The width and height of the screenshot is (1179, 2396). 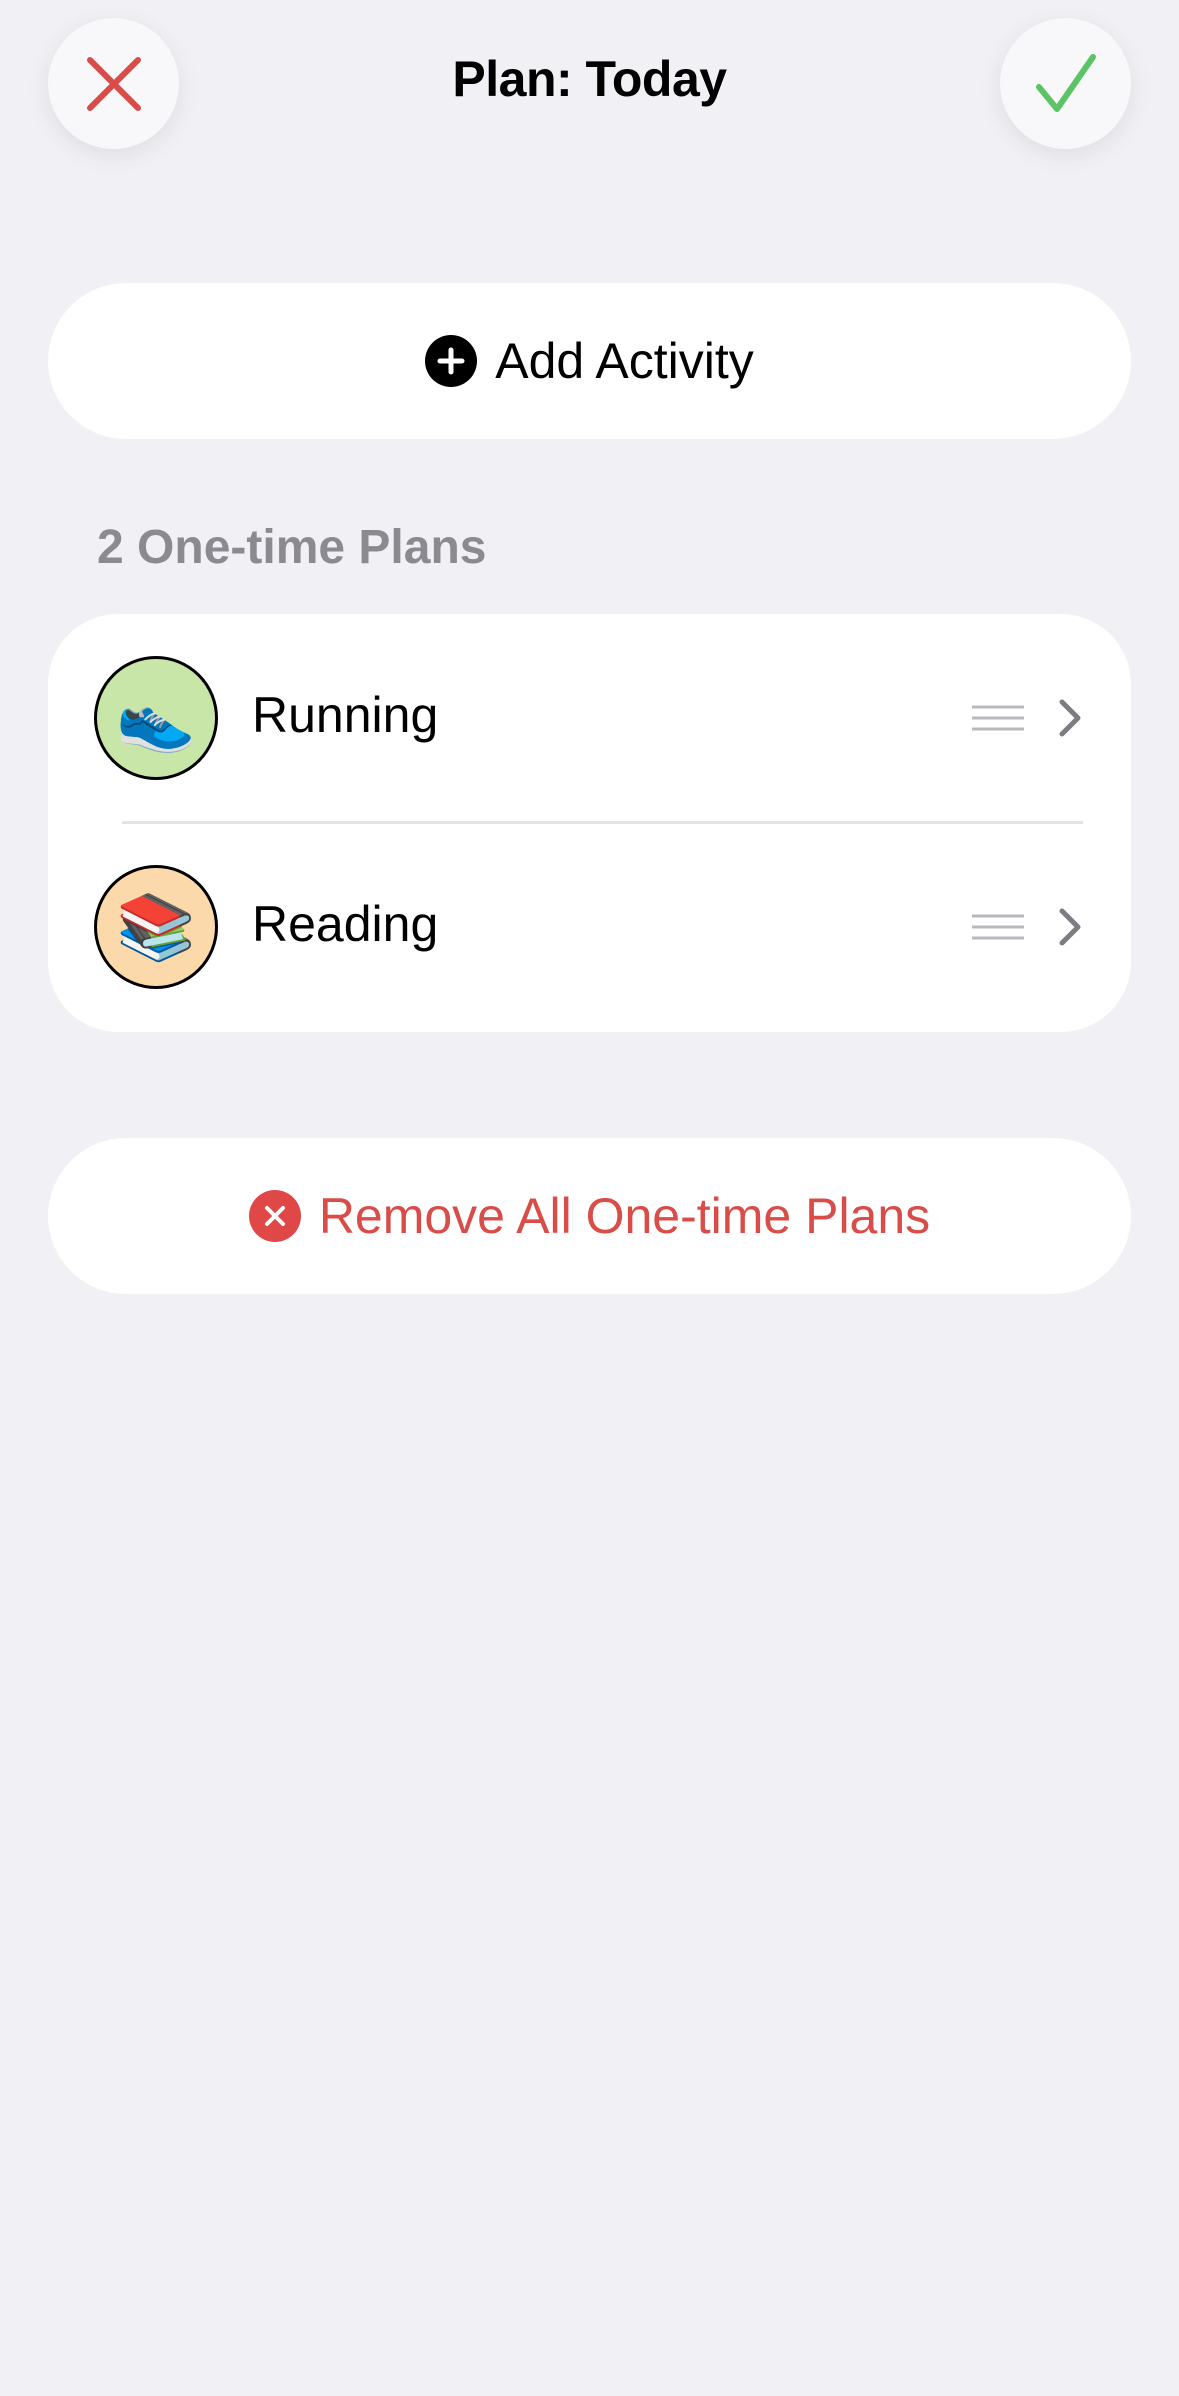 I want to click on remove-all-plans-button: Remove All One-time Plans, so click(x=589, y=1216).